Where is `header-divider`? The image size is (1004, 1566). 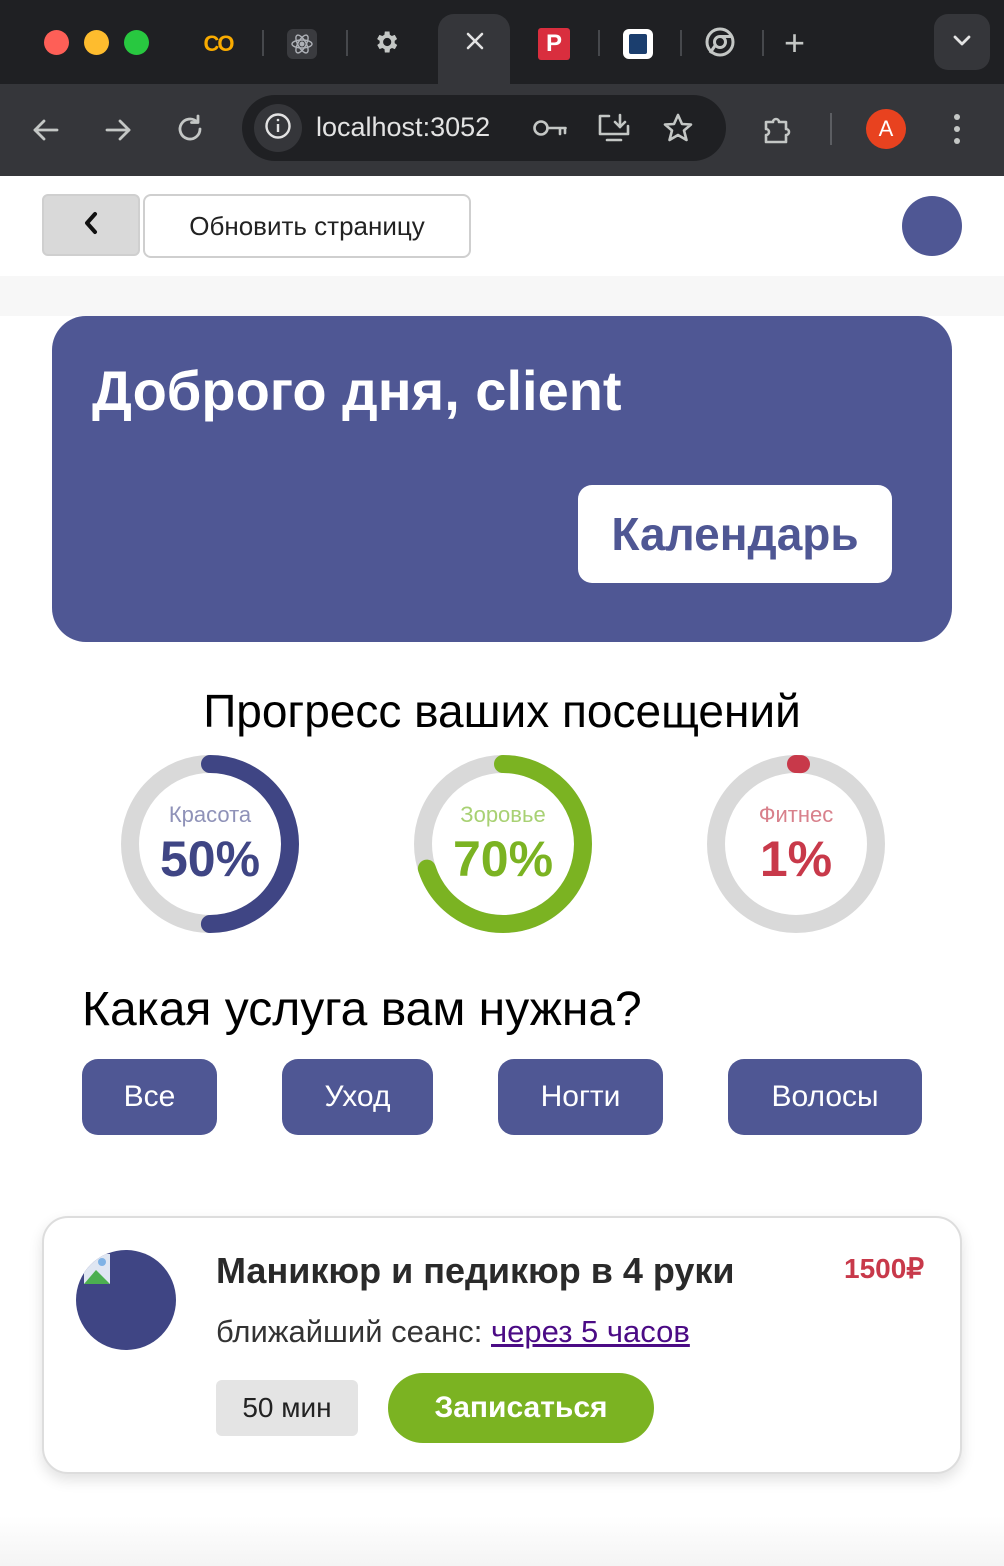
header-divider is located at coordinates (502, 296).